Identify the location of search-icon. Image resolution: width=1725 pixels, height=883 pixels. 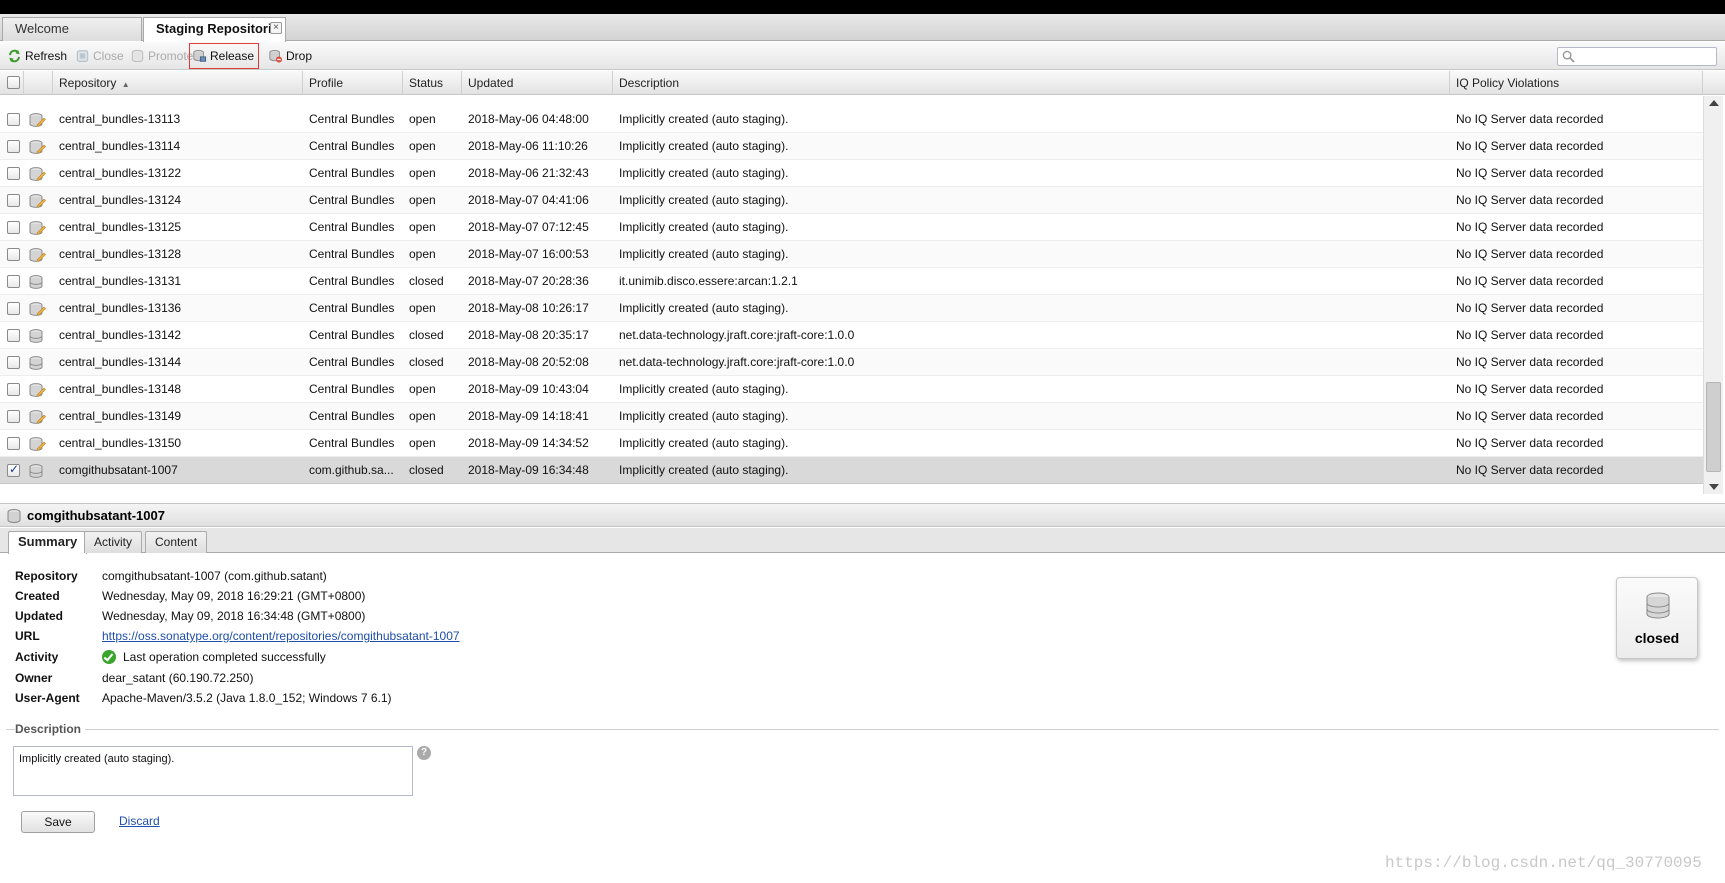
(1568, 56).